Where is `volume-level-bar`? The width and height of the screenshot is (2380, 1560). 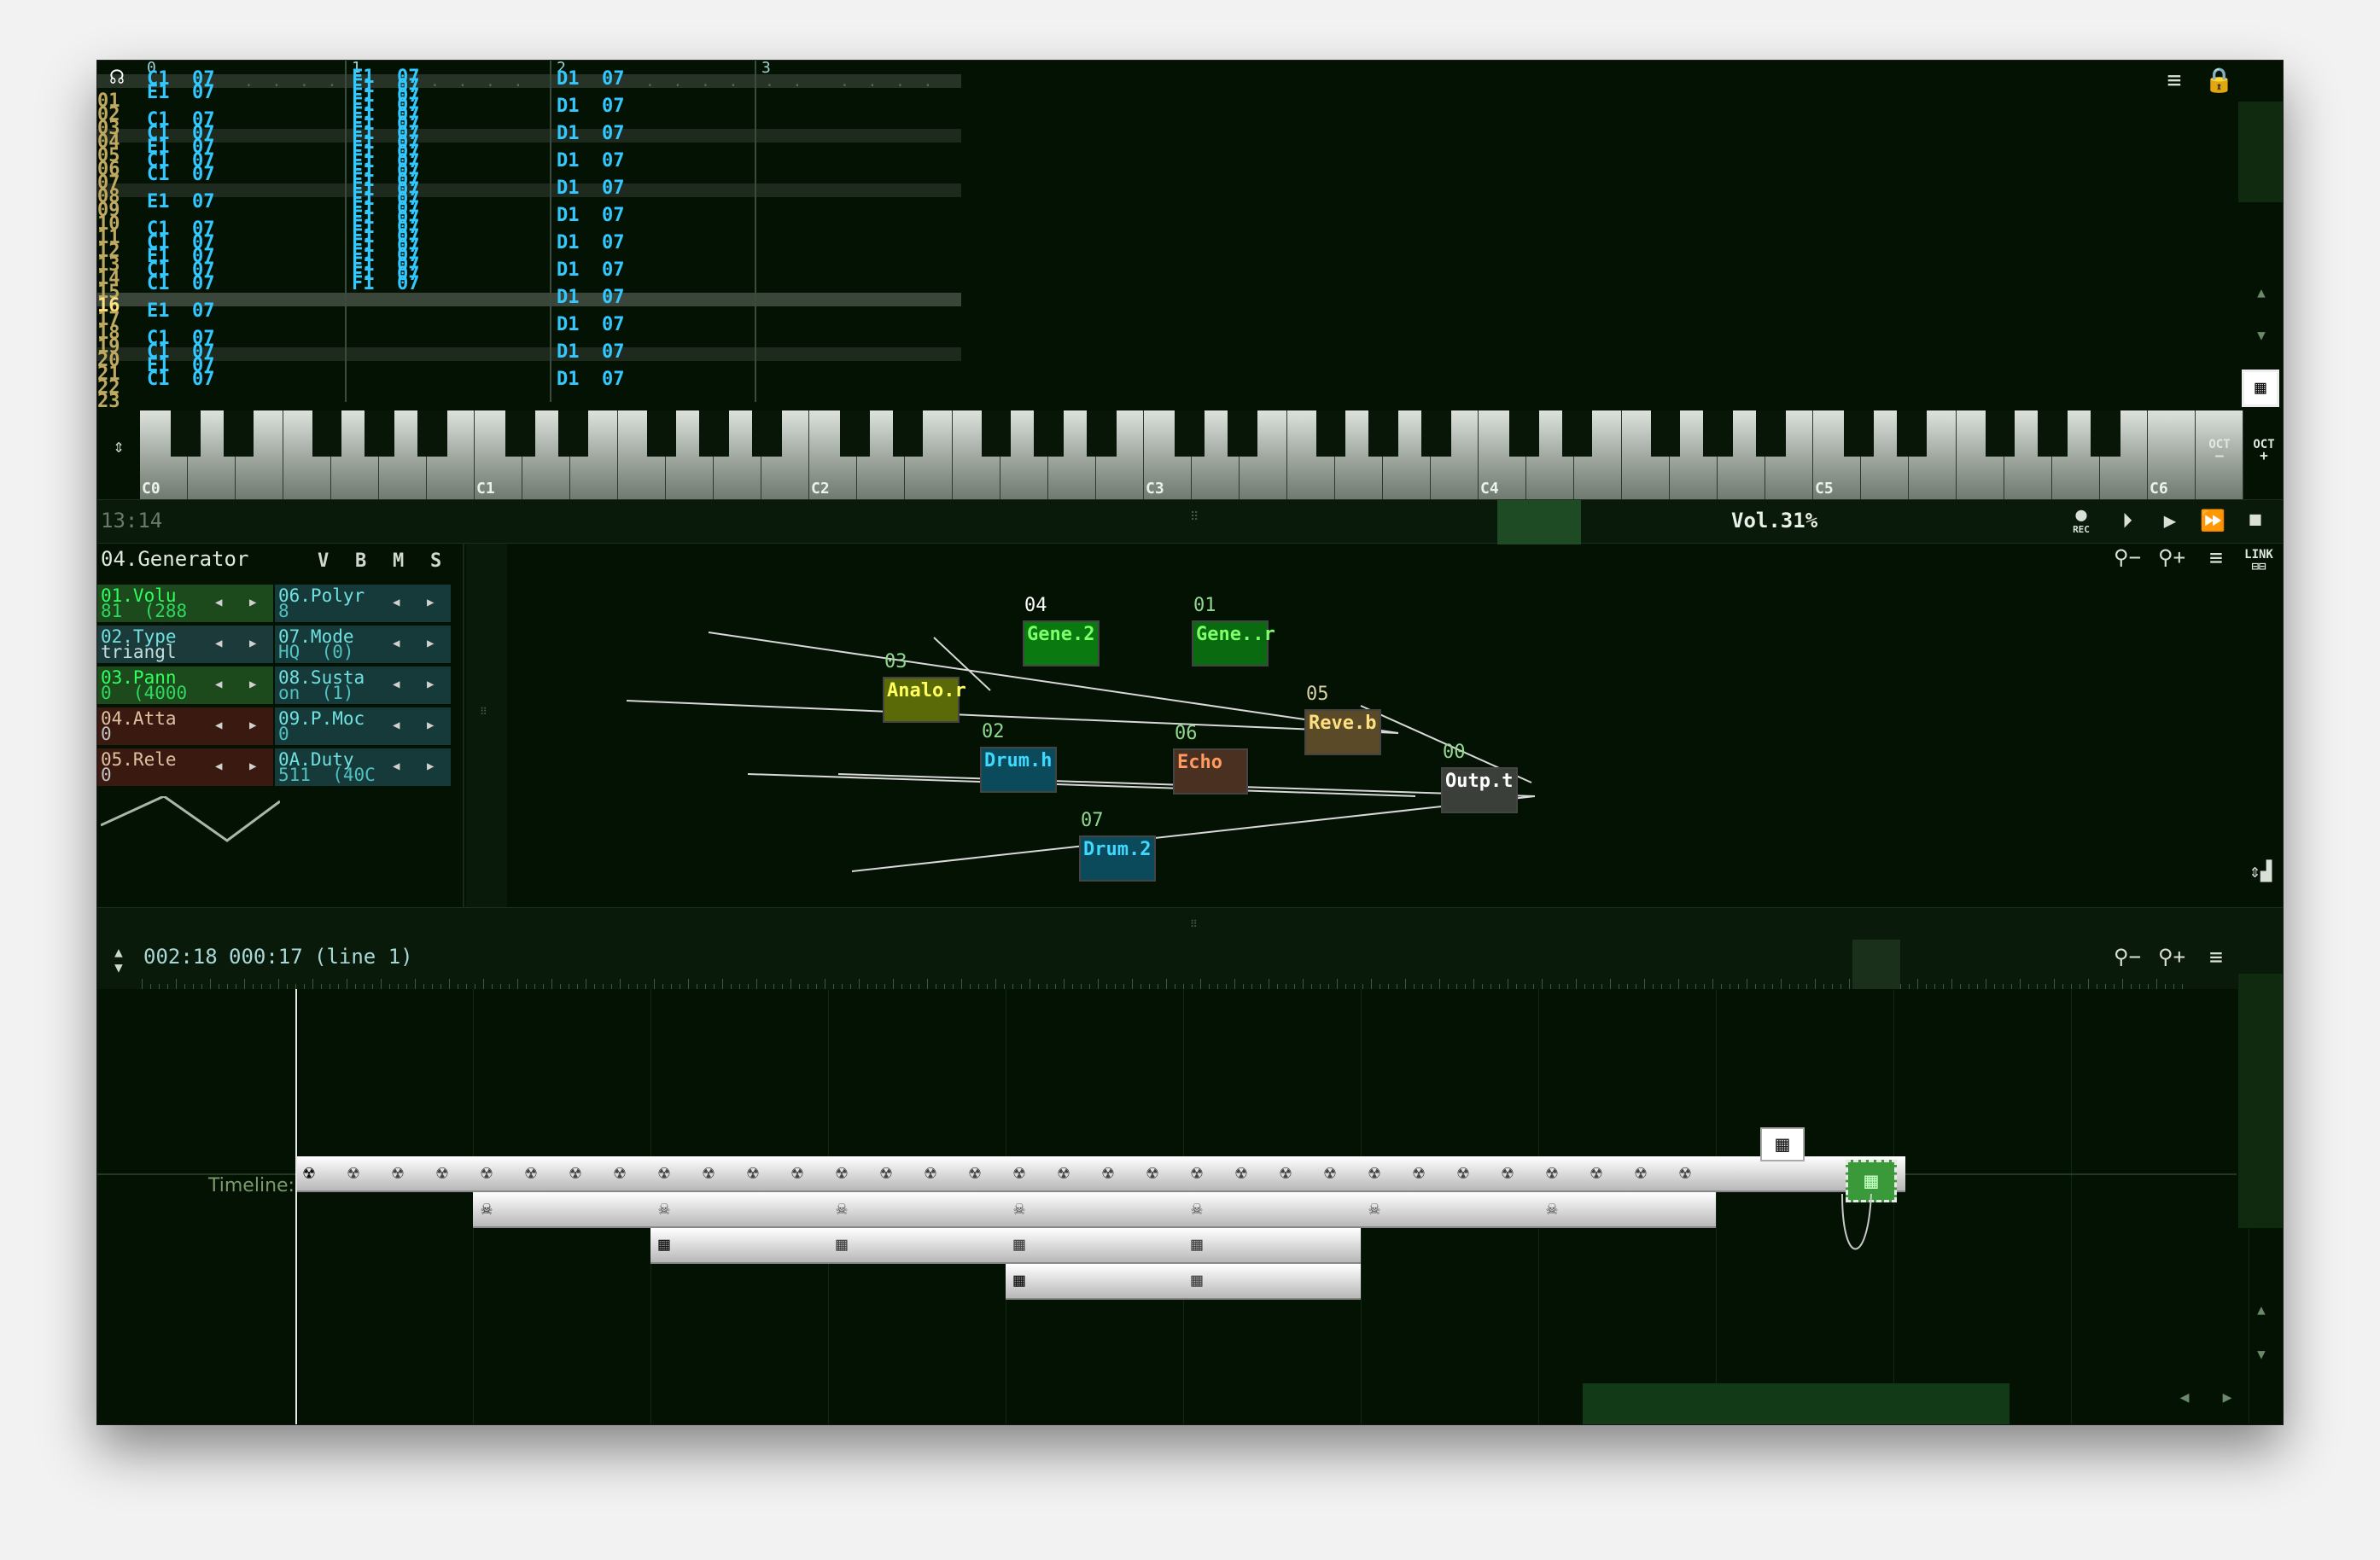
volume-level-bar is located at coordinates (1539, 522).